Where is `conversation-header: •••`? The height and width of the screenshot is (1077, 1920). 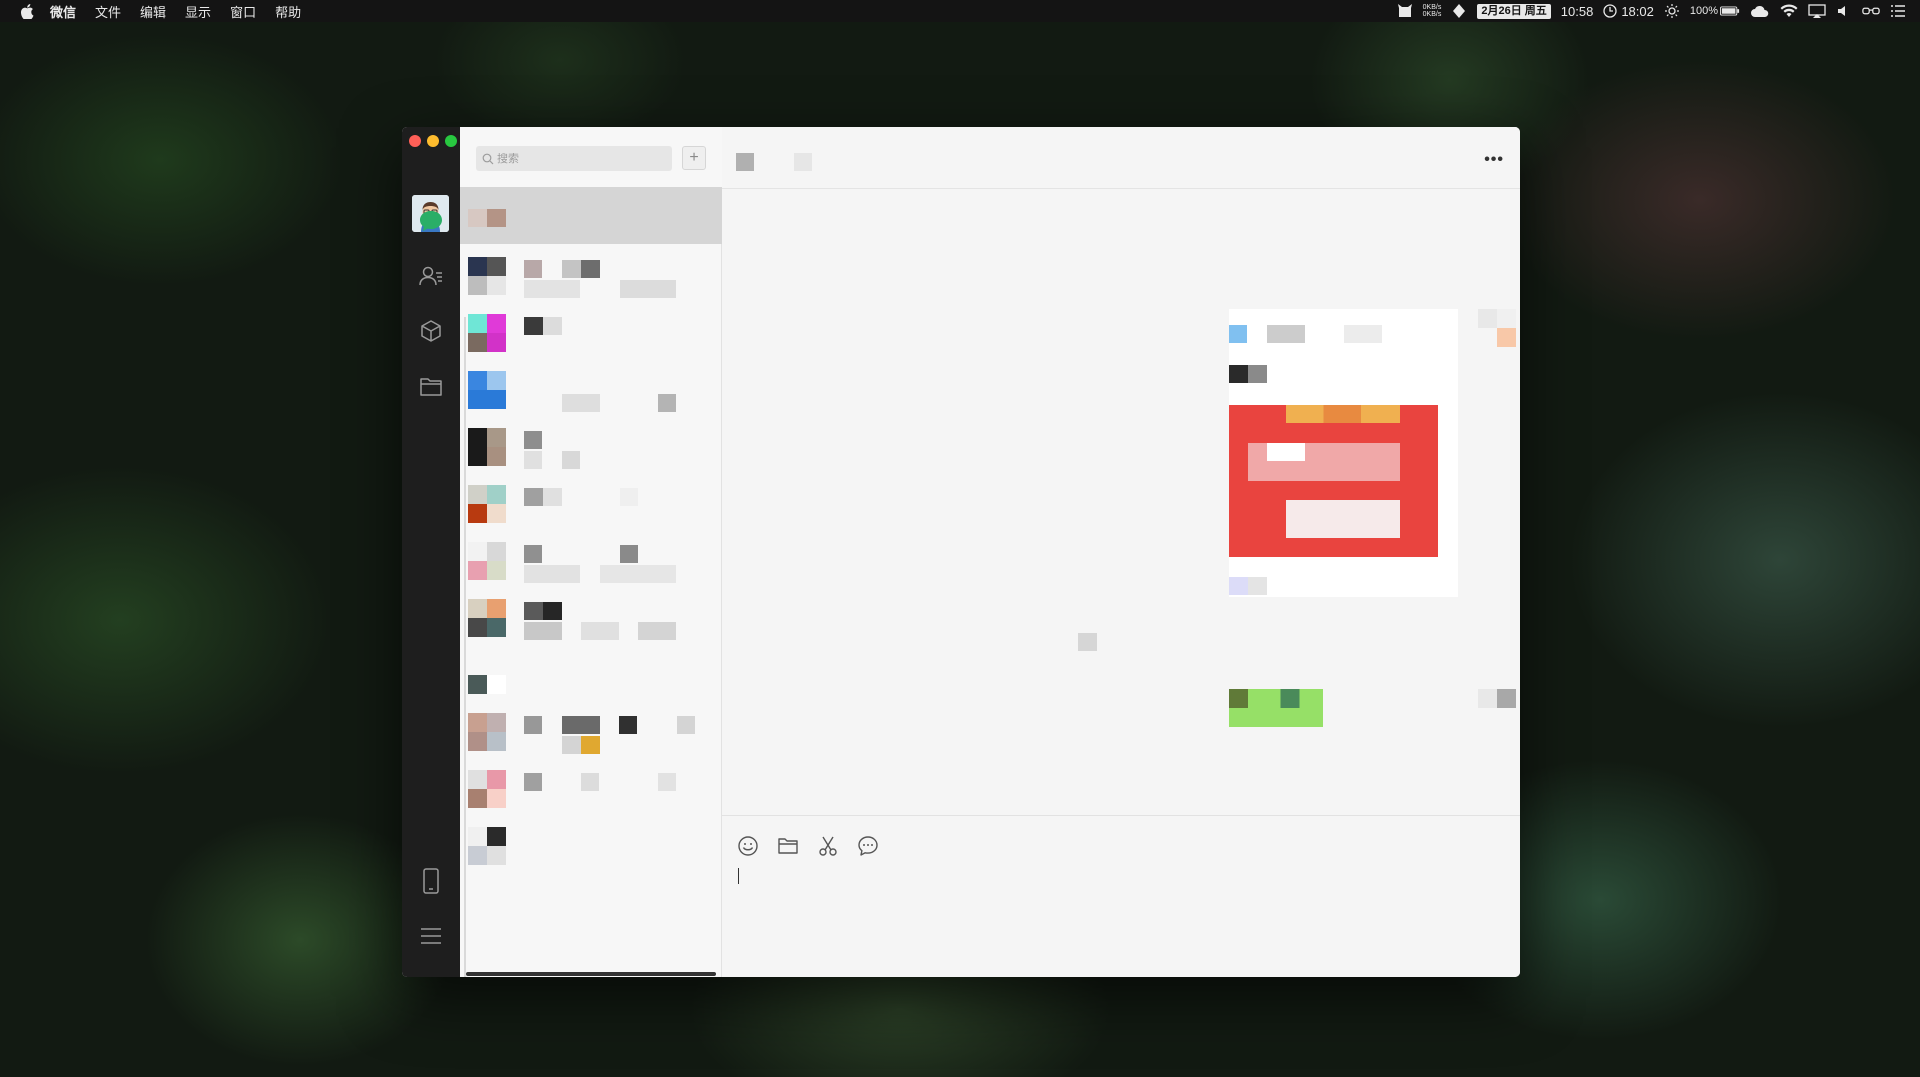 conversation-header: ••• is located at coordinates (1121, 158).